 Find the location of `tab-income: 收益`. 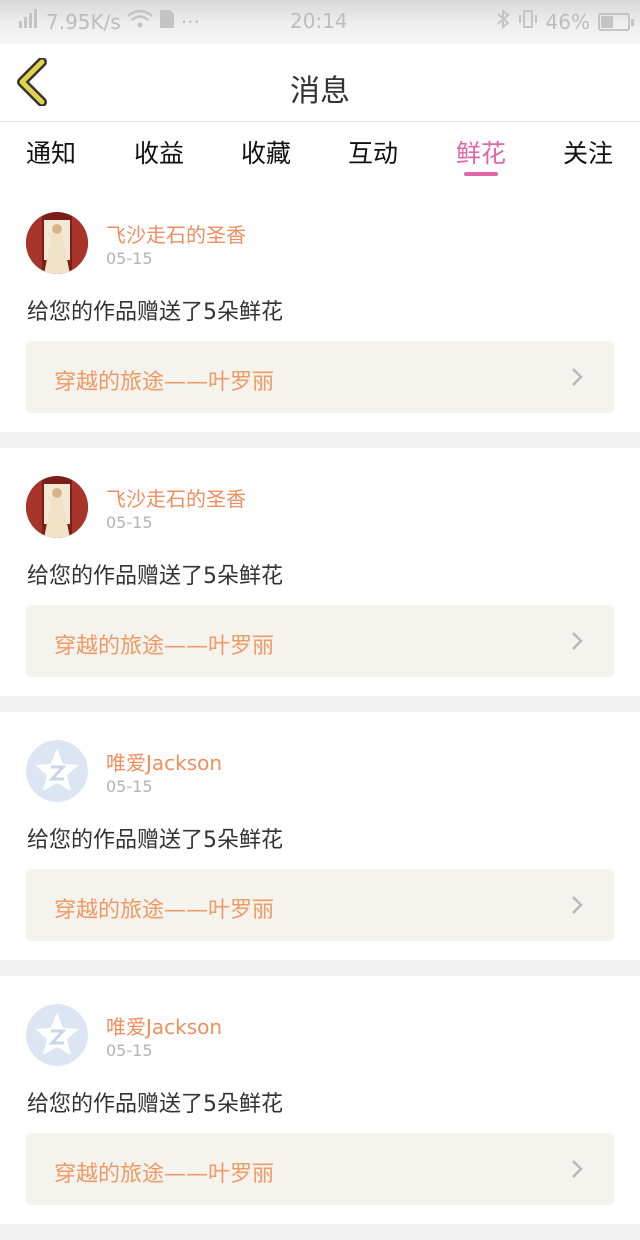

tab-income: 收益 is located at coordinates (159, 152).